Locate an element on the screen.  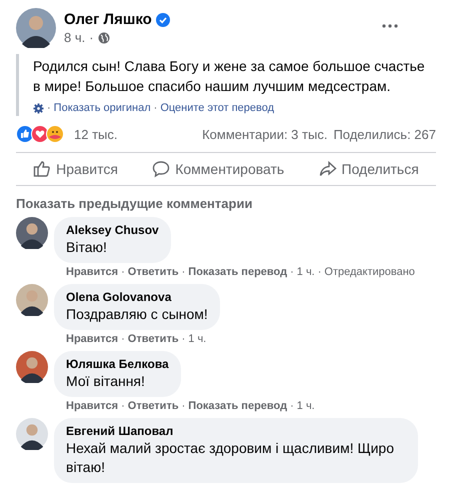
translation-link: Оцените этот перевод is located at coordinates (217, 108).